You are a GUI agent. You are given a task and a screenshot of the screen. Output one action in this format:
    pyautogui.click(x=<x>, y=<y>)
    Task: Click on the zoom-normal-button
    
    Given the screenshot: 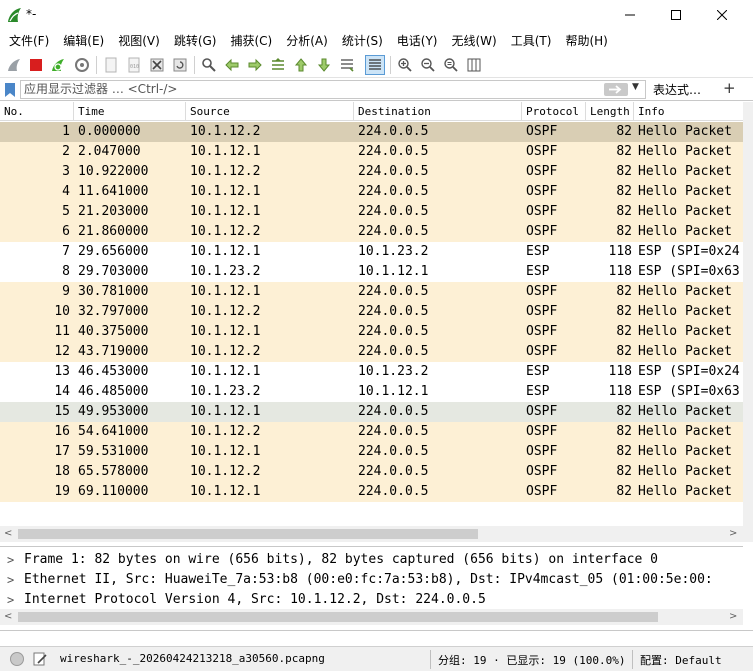 What is the action you would take?
    pyautogui.click(x=451, y=65)
    